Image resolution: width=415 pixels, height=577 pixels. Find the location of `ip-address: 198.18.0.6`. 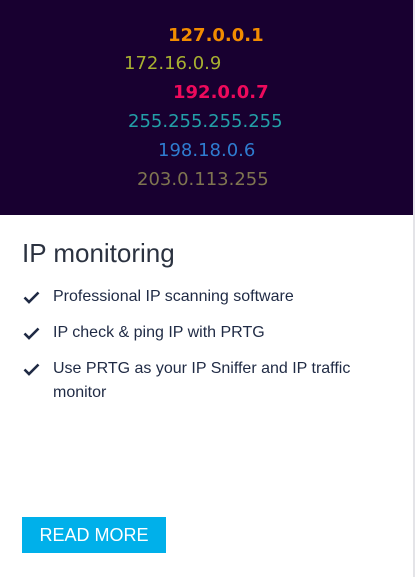

ip-address: 198.18.0.6 is located at coordinates (207, 150).